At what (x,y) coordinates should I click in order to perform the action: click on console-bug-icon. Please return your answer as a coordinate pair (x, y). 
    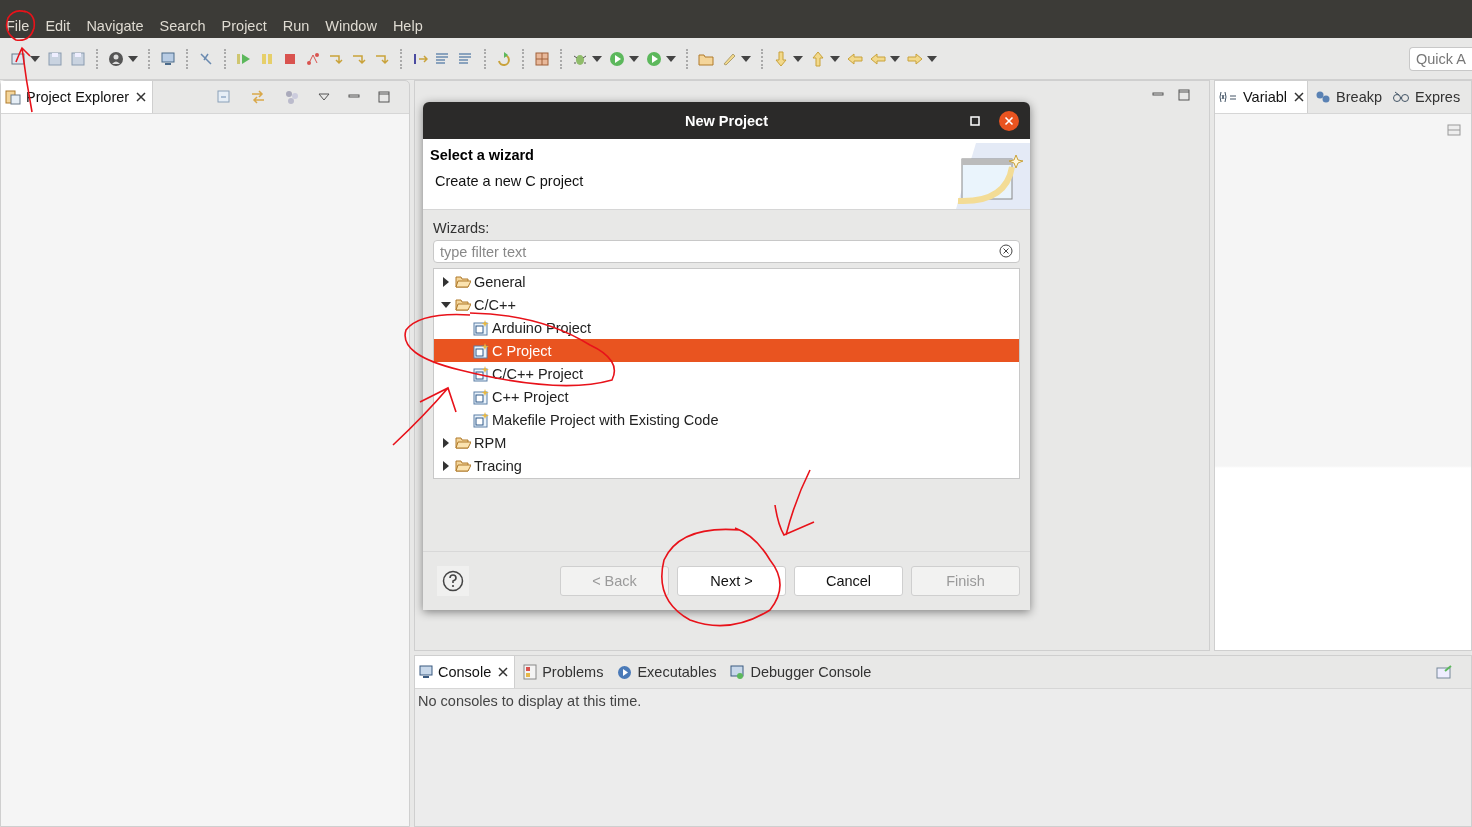
    Looking at the image, I should click on (738, 672).